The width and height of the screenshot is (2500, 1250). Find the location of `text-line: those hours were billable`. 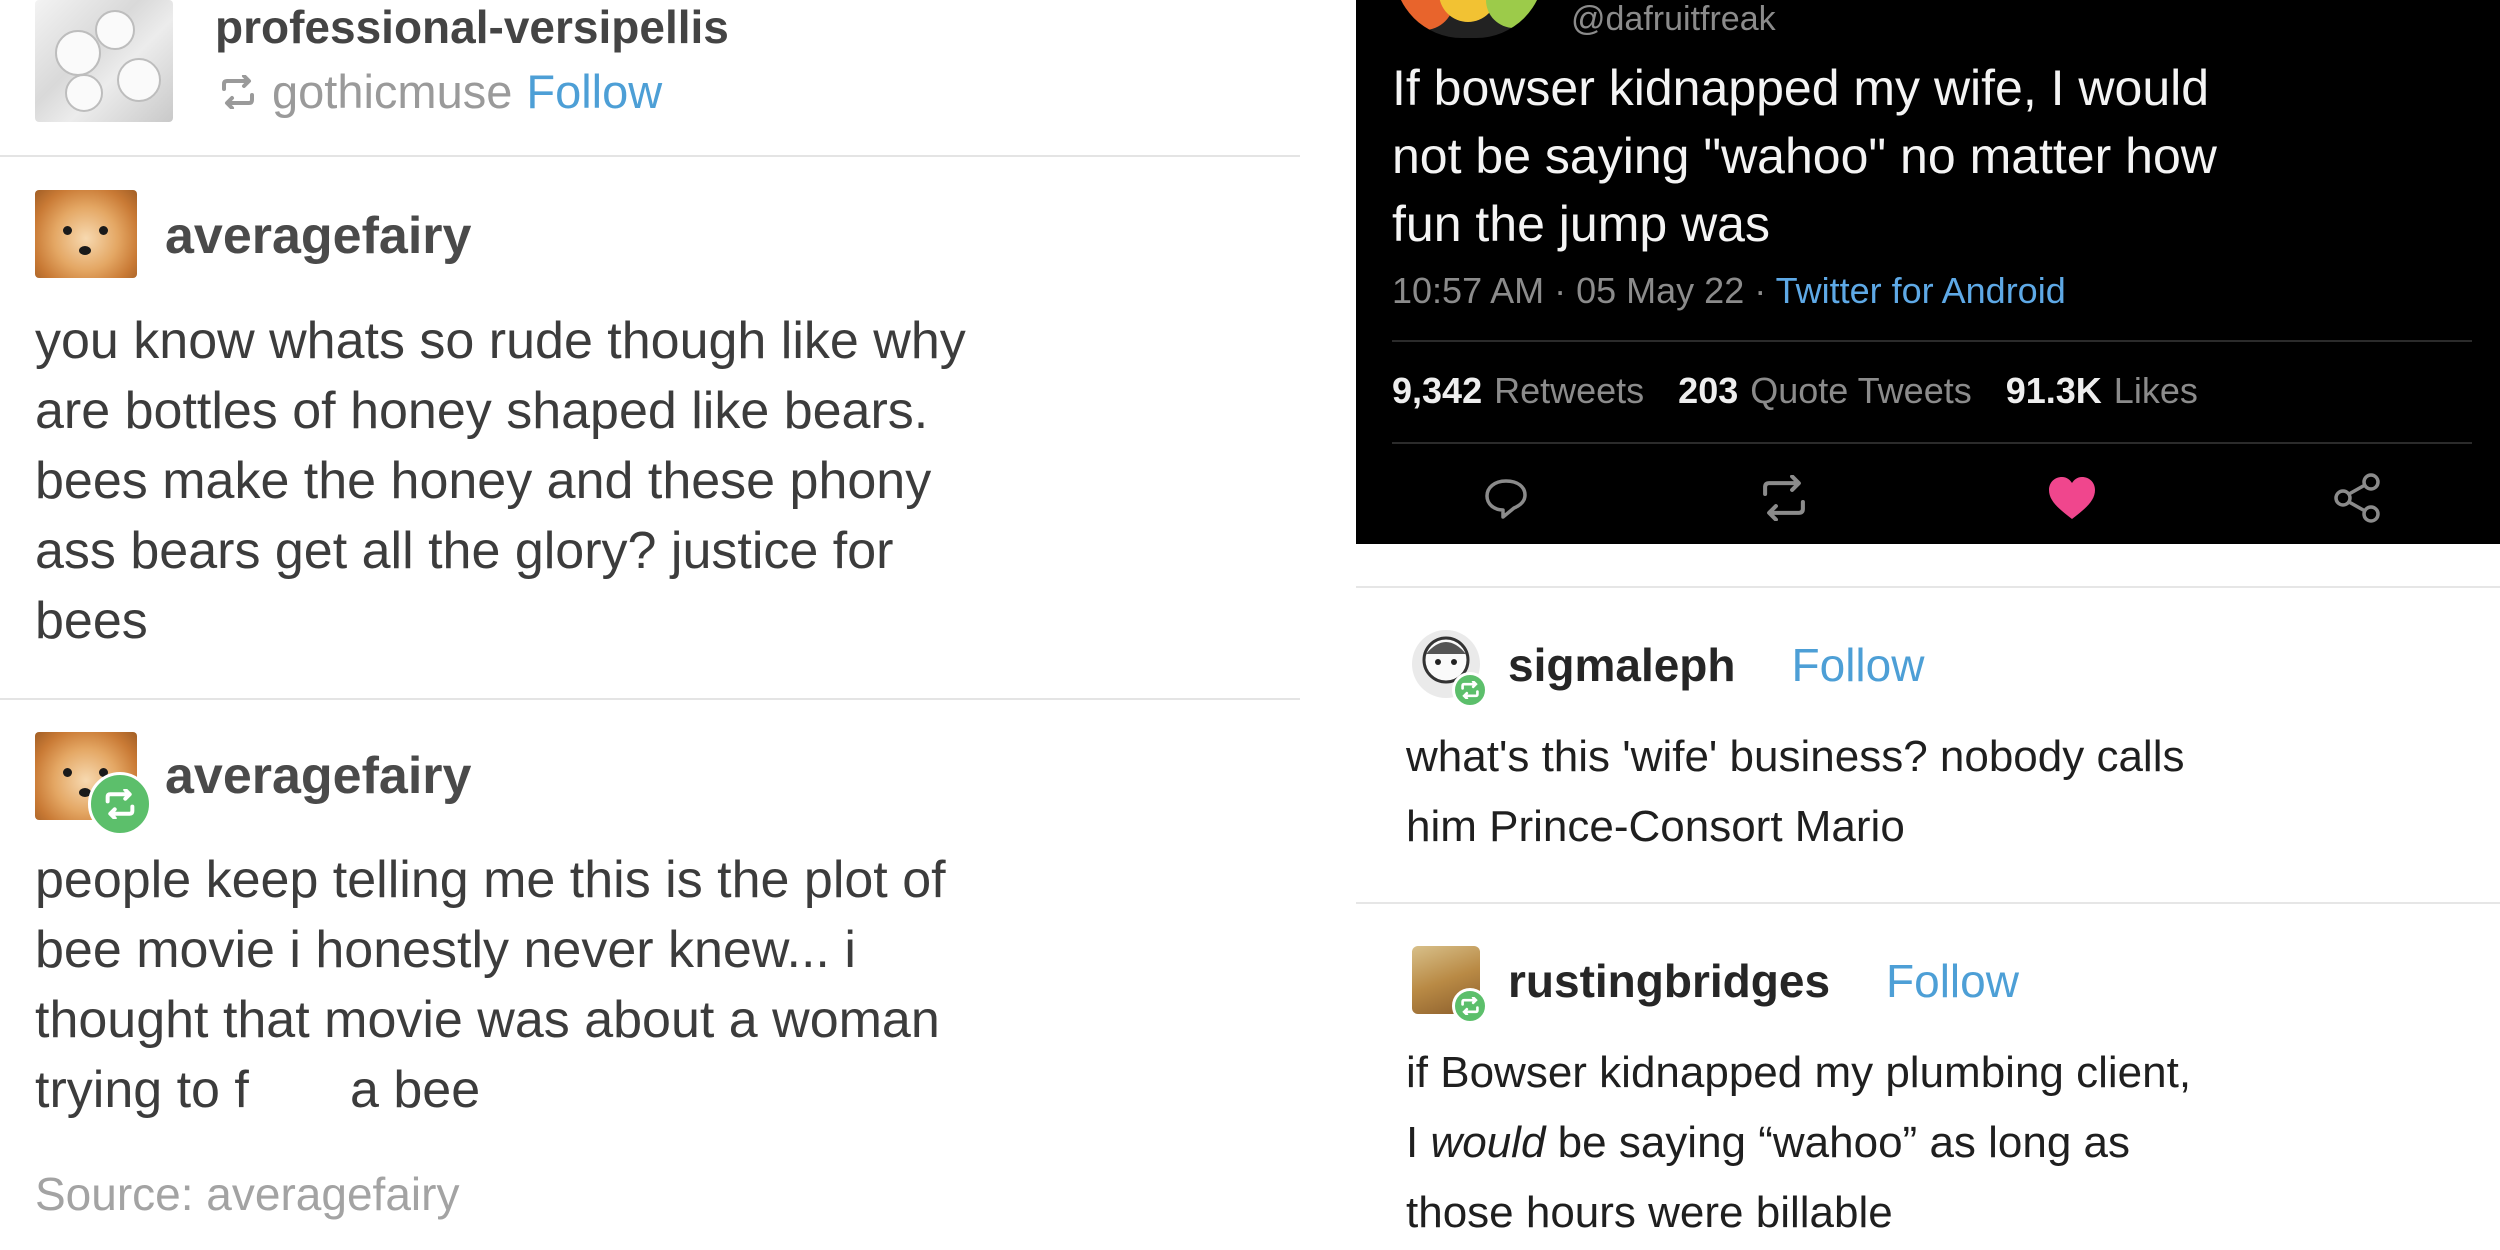

text-line: those hours were billable is located at coordinates (1649, 1212).